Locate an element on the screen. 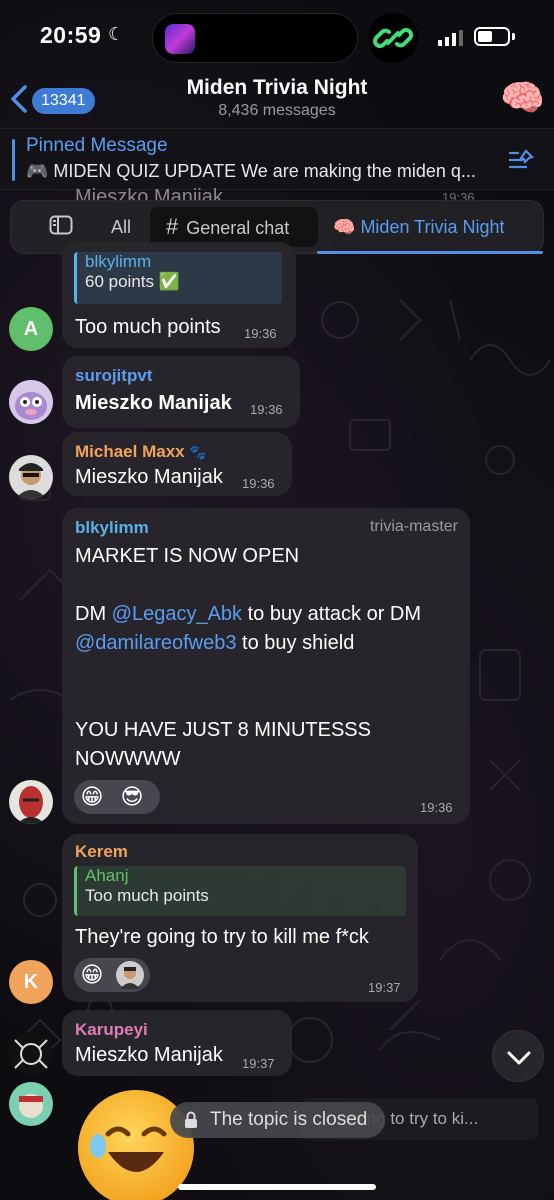 The width and height of the screenshot is (554, 1200). reactions: 😁 😎 is located at coordinates (117, 797).